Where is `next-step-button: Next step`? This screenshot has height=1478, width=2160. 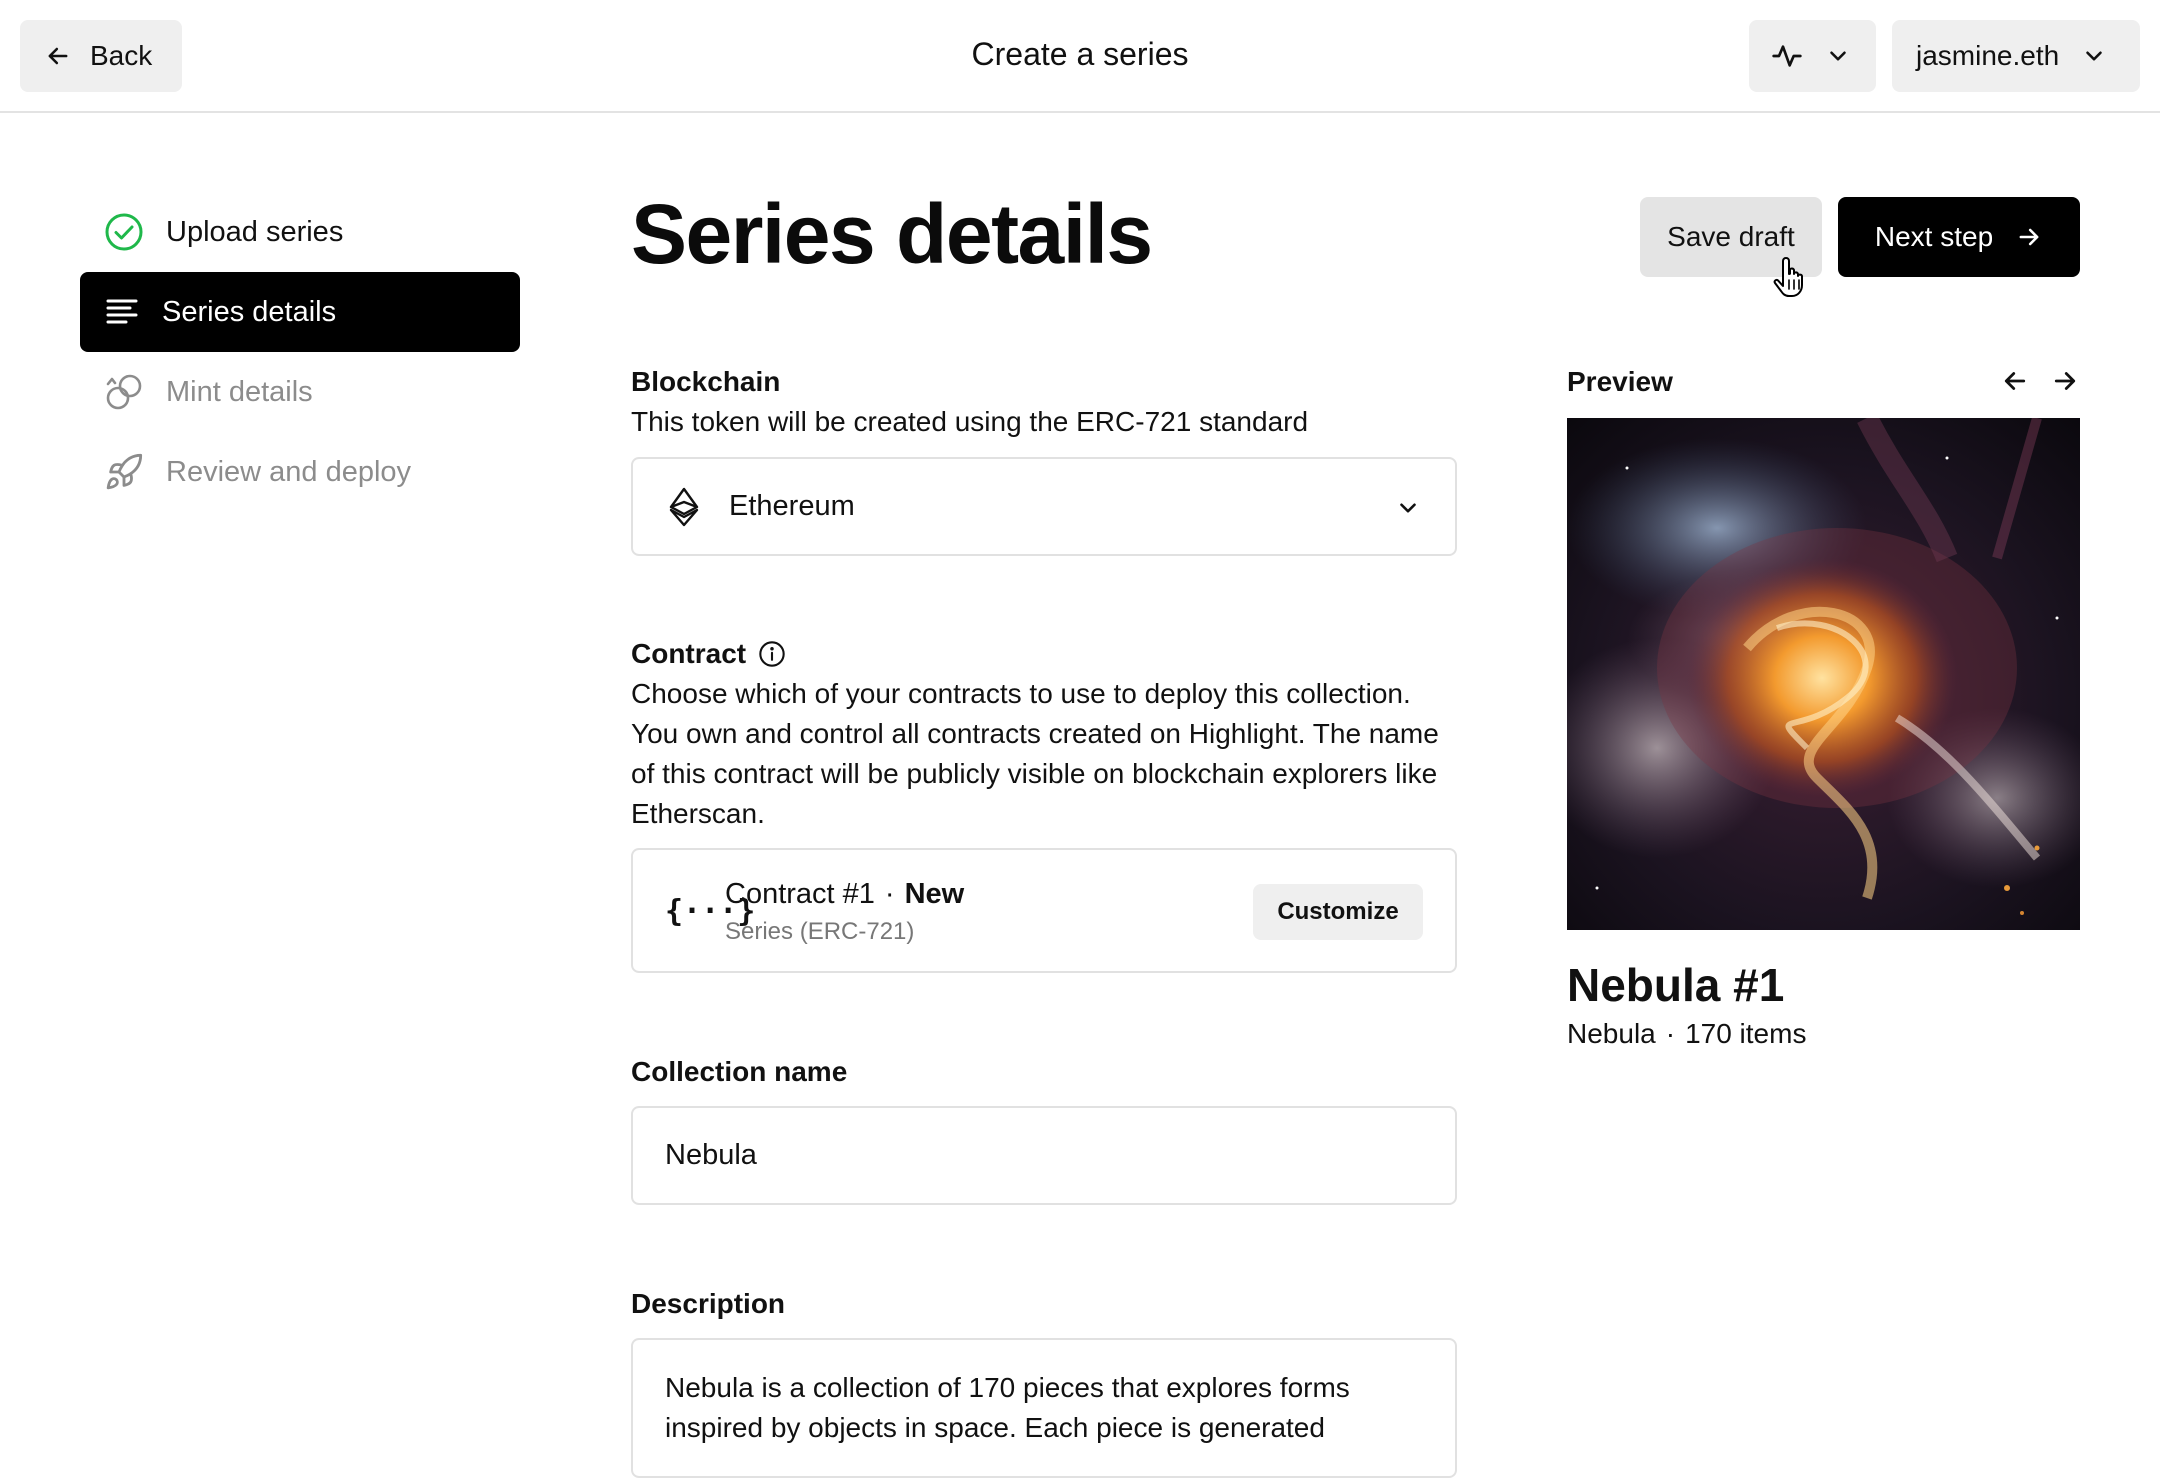
next-step-button: Next step is located at coordinates (1959, 237).